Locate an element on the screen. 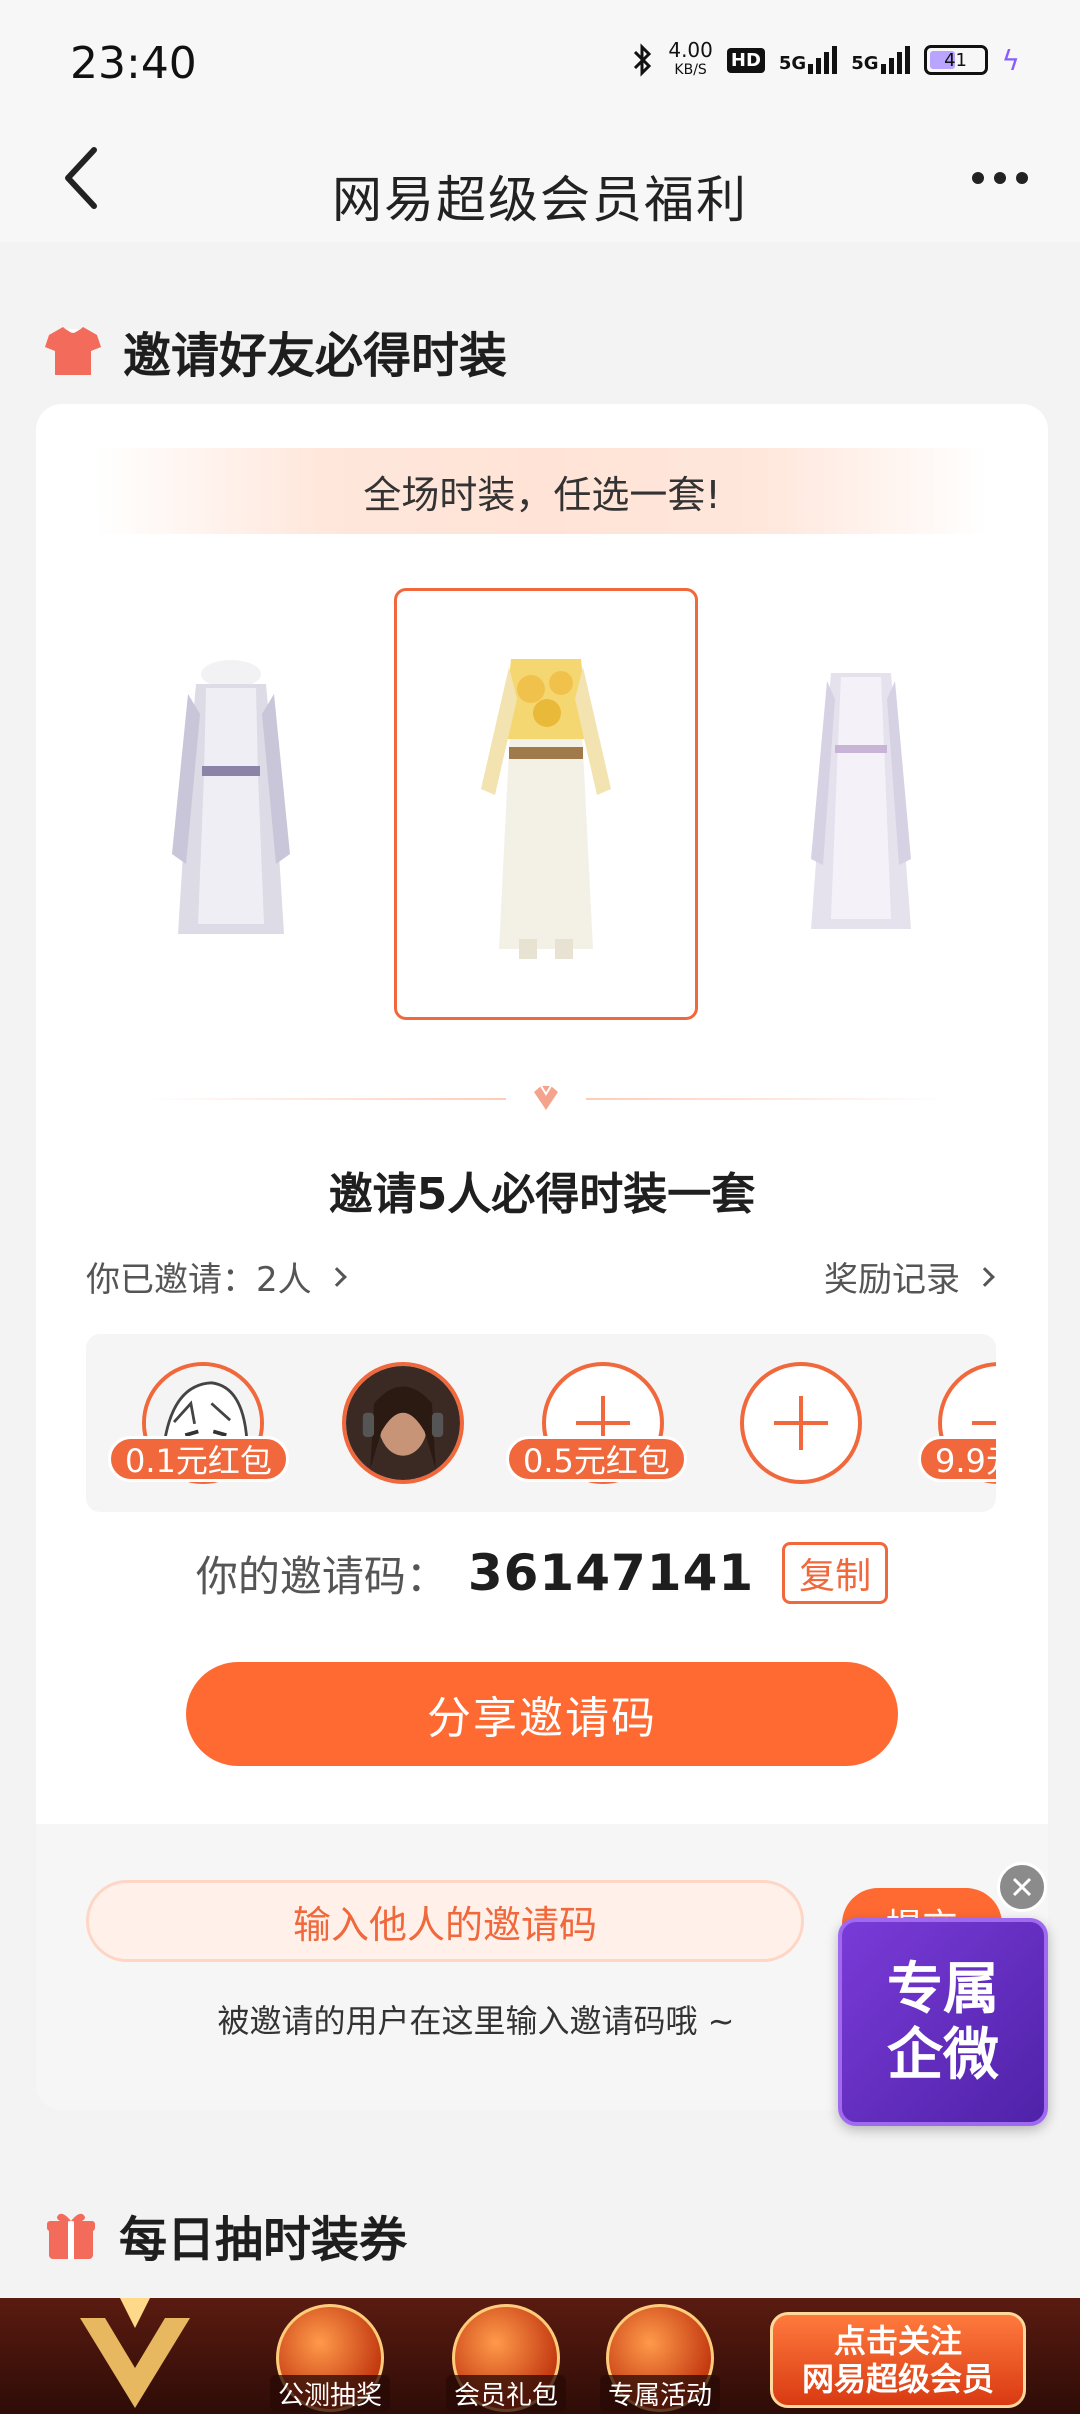  banner-item-gift: 会员礼包 is located at coordinates (506, 2358).